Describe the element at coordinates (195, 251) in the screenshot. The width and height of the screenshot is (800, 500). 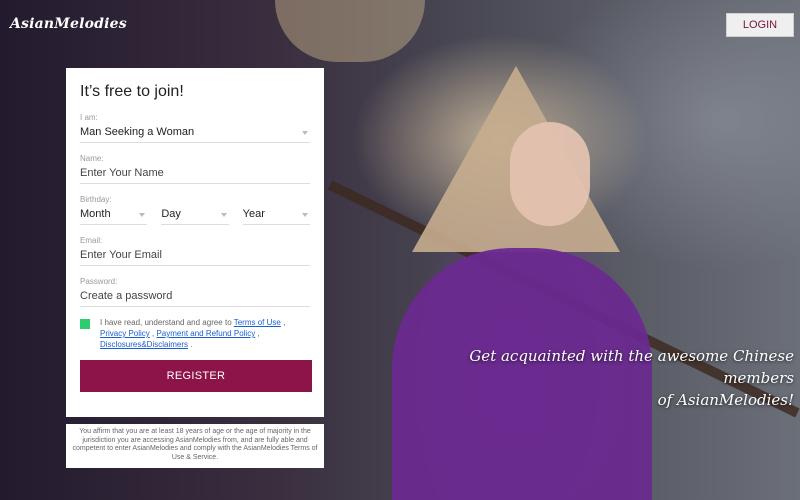
I see `email-field: Email: Enter Your Email` at that location.